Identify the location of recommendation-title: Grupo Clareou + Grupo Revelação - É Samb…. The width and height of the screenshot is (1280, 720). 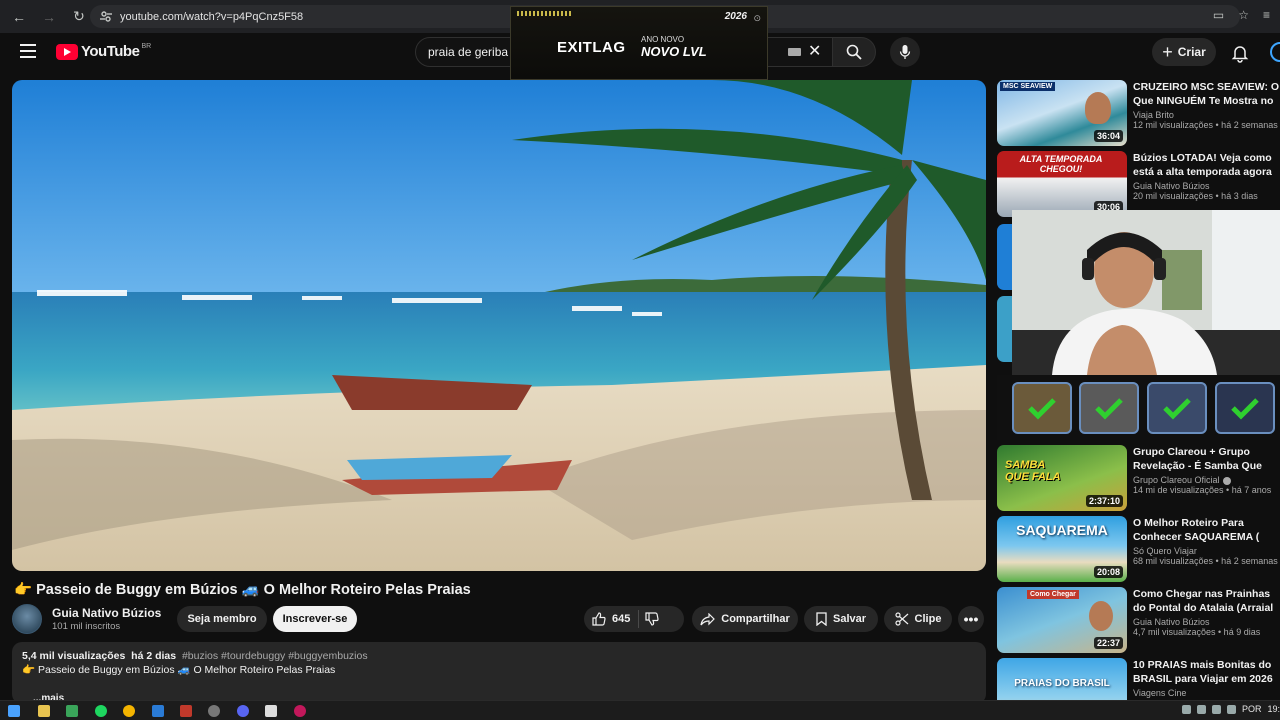
(1206, 459).